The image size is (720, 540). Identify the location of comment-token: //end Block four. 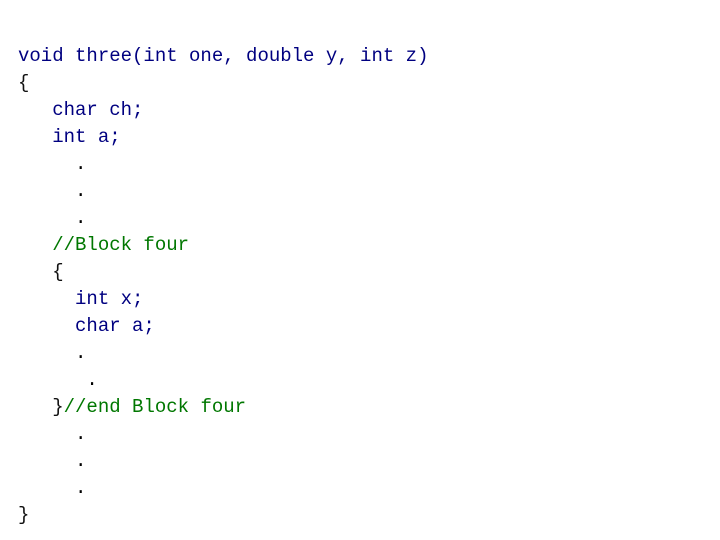
(155, 407).